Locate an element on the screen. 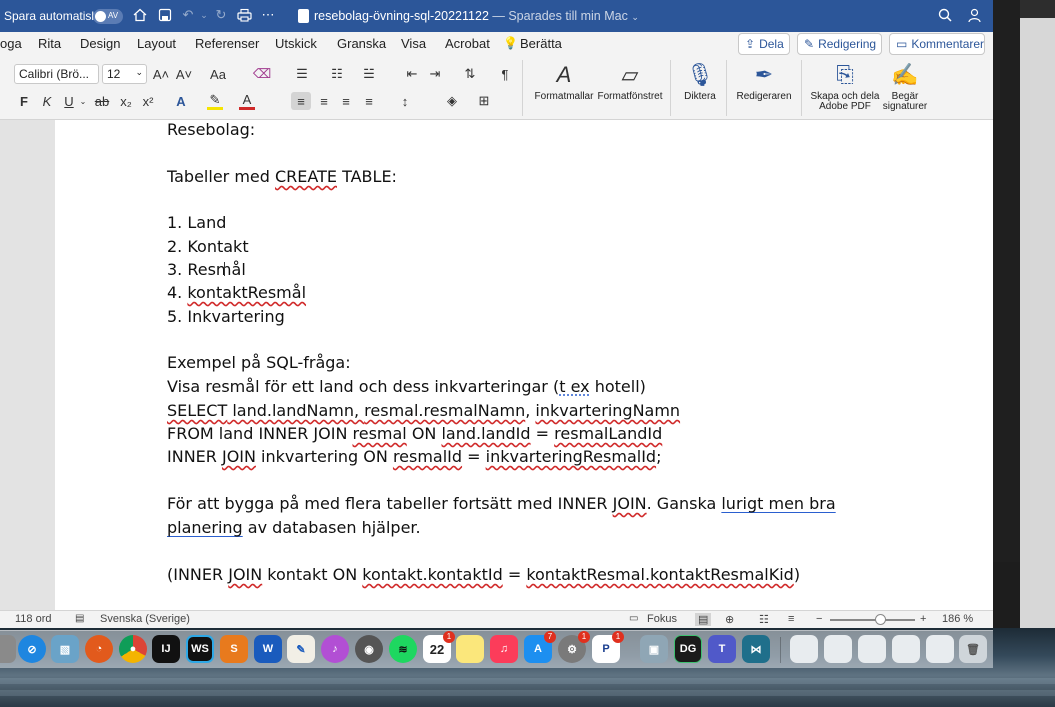 This screenshot has width=1055, height=707. tab-referenser: Referenser is located at coordinates (227, 43).